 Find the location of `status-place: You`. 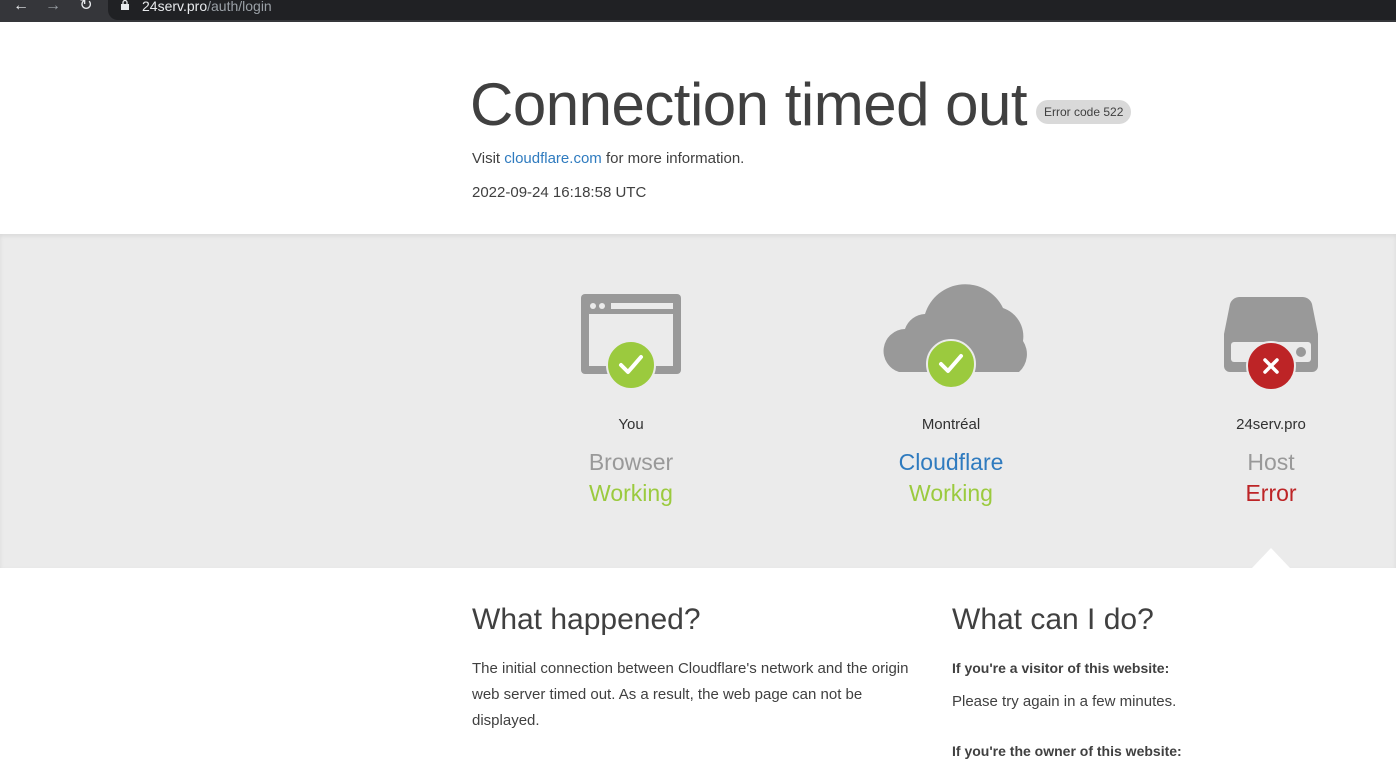

status-place: You is located at coordinates (631, 424).